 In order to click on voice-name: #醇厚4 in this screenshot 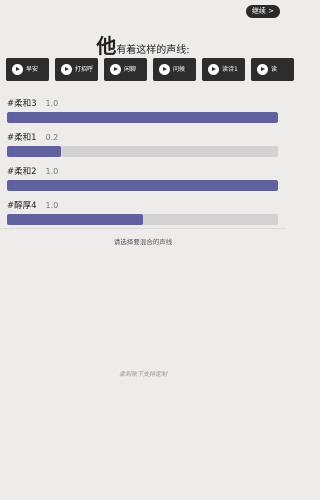, I will do `click(22, 206)`.